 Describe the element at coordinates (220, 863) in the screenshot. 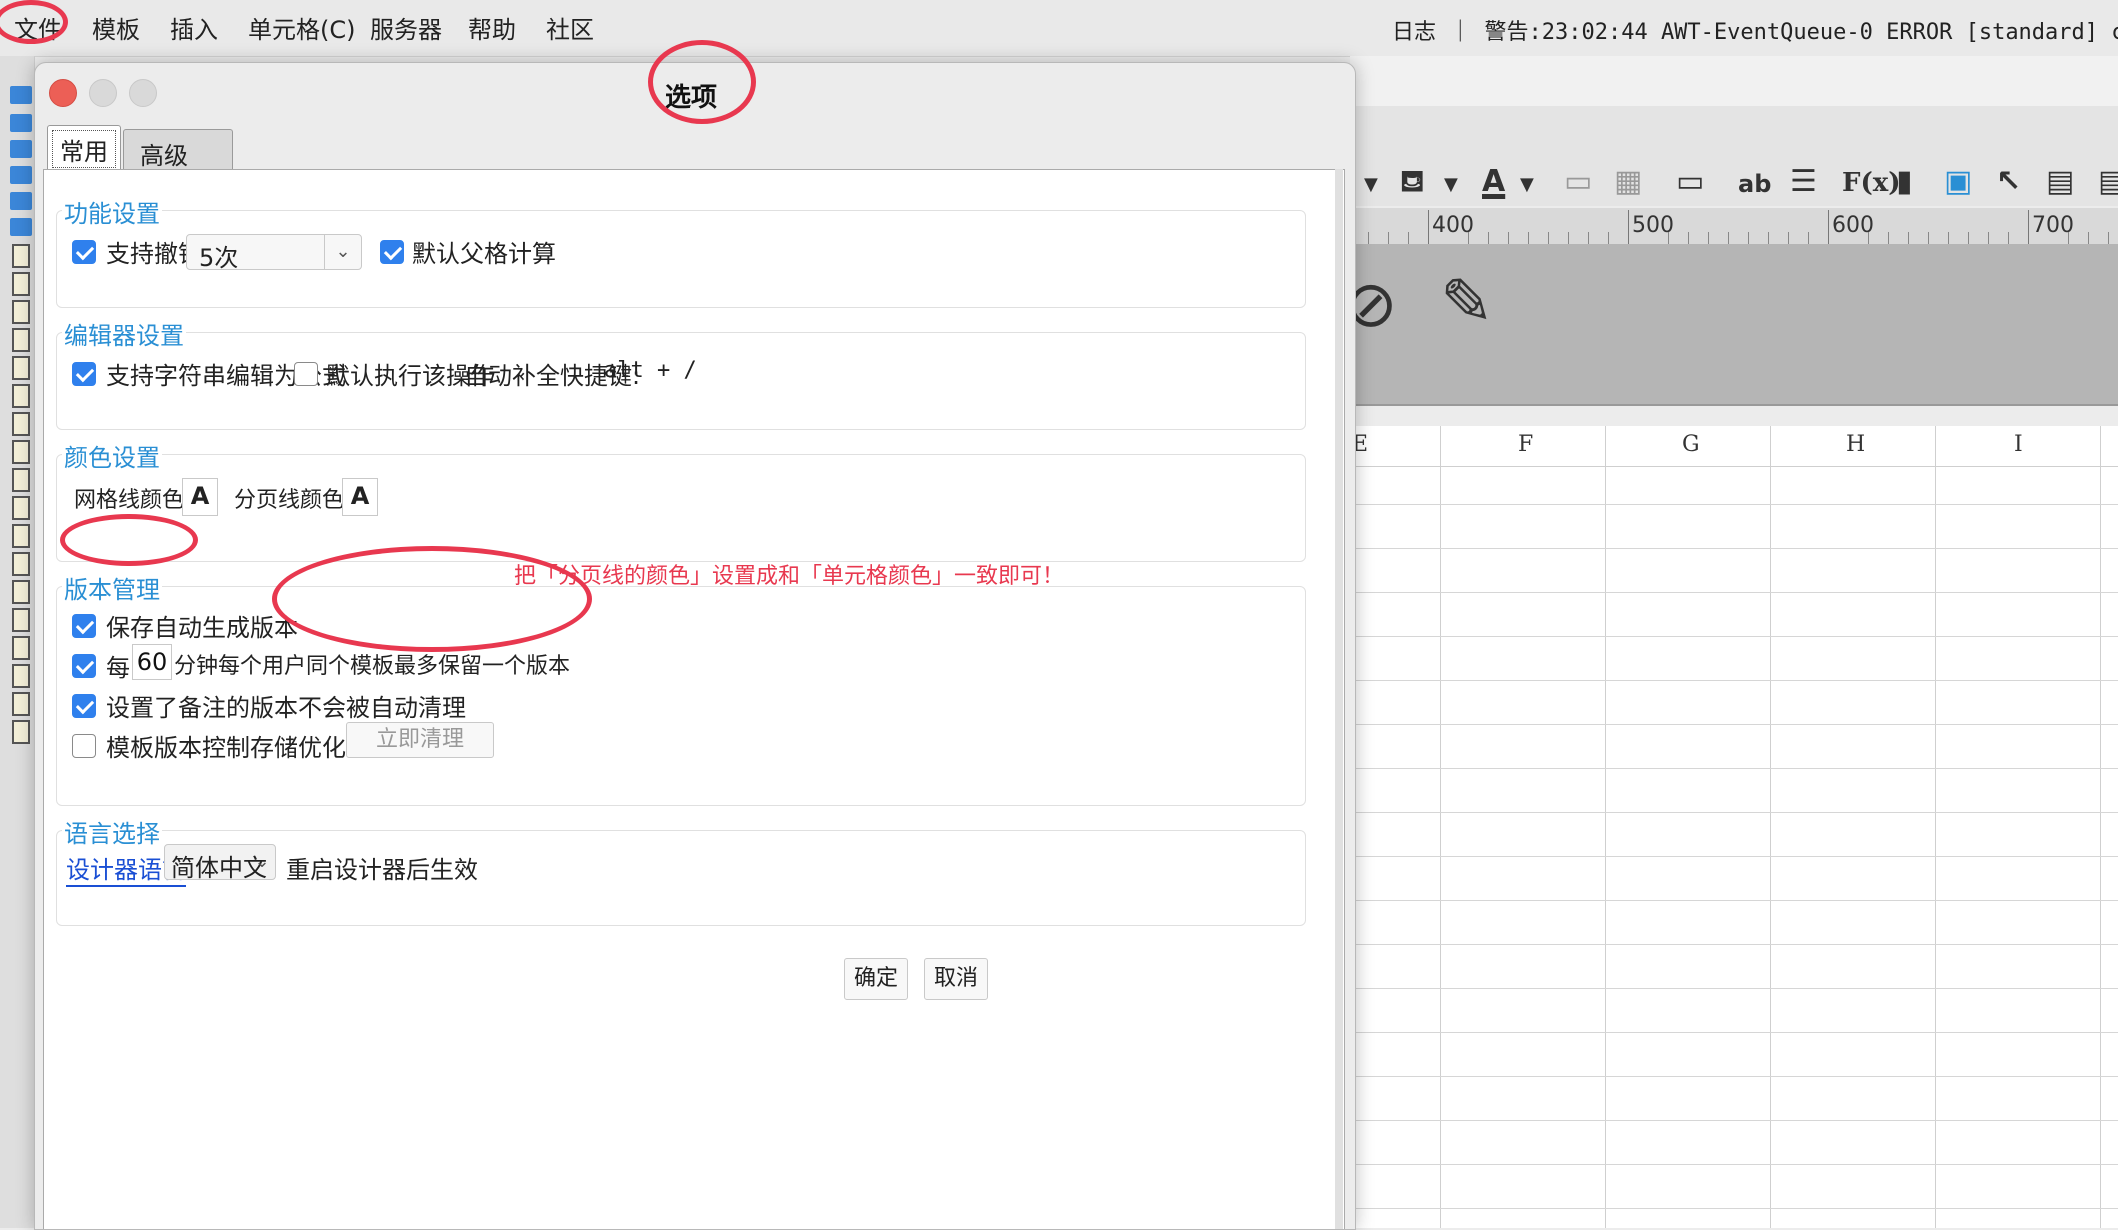

I see `language-select: 简体中文 ⌄` at that location.